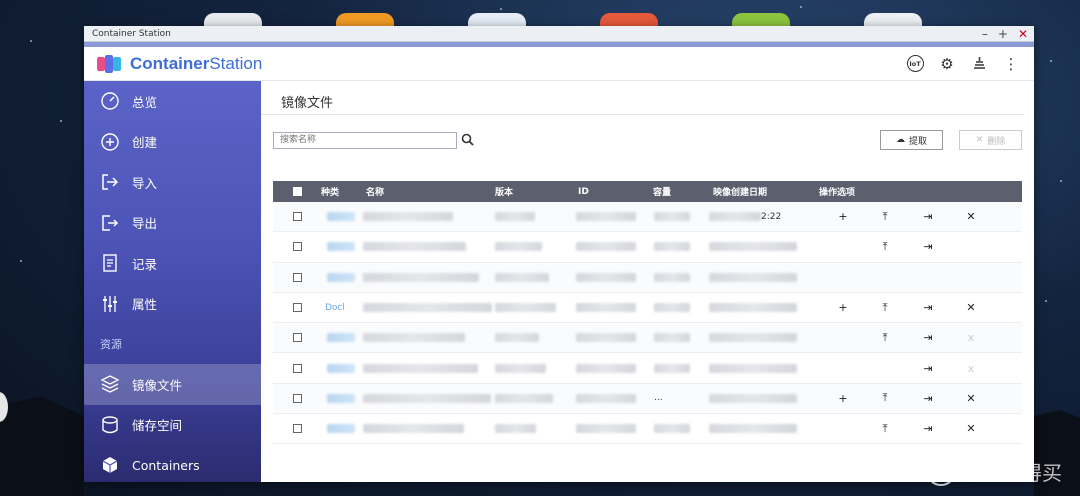 The image size is (1080, 496). What do you see at coordinates (110, 182) in the screenshot?
I see `import-icon` at bounding box center [110, 182].